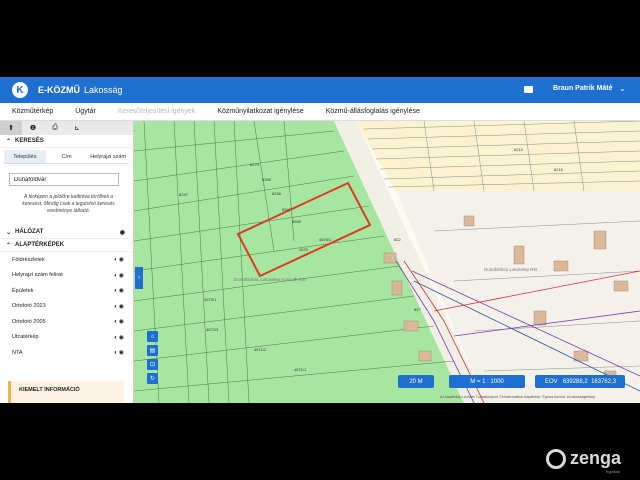 This screenshot has height=480, width=640. What do you see at coordinates (260, 349) in the screenshot?
I see `parcel-label: 4571/2` at bounding box center [260, 349].